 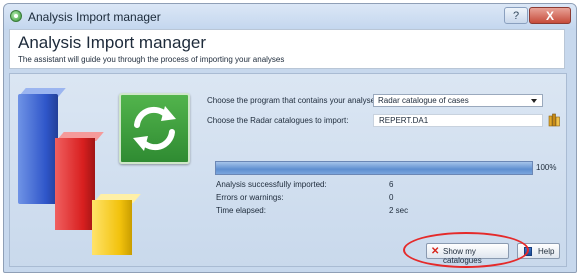 I want to click on close-button: X, so click(x=550, y=15).